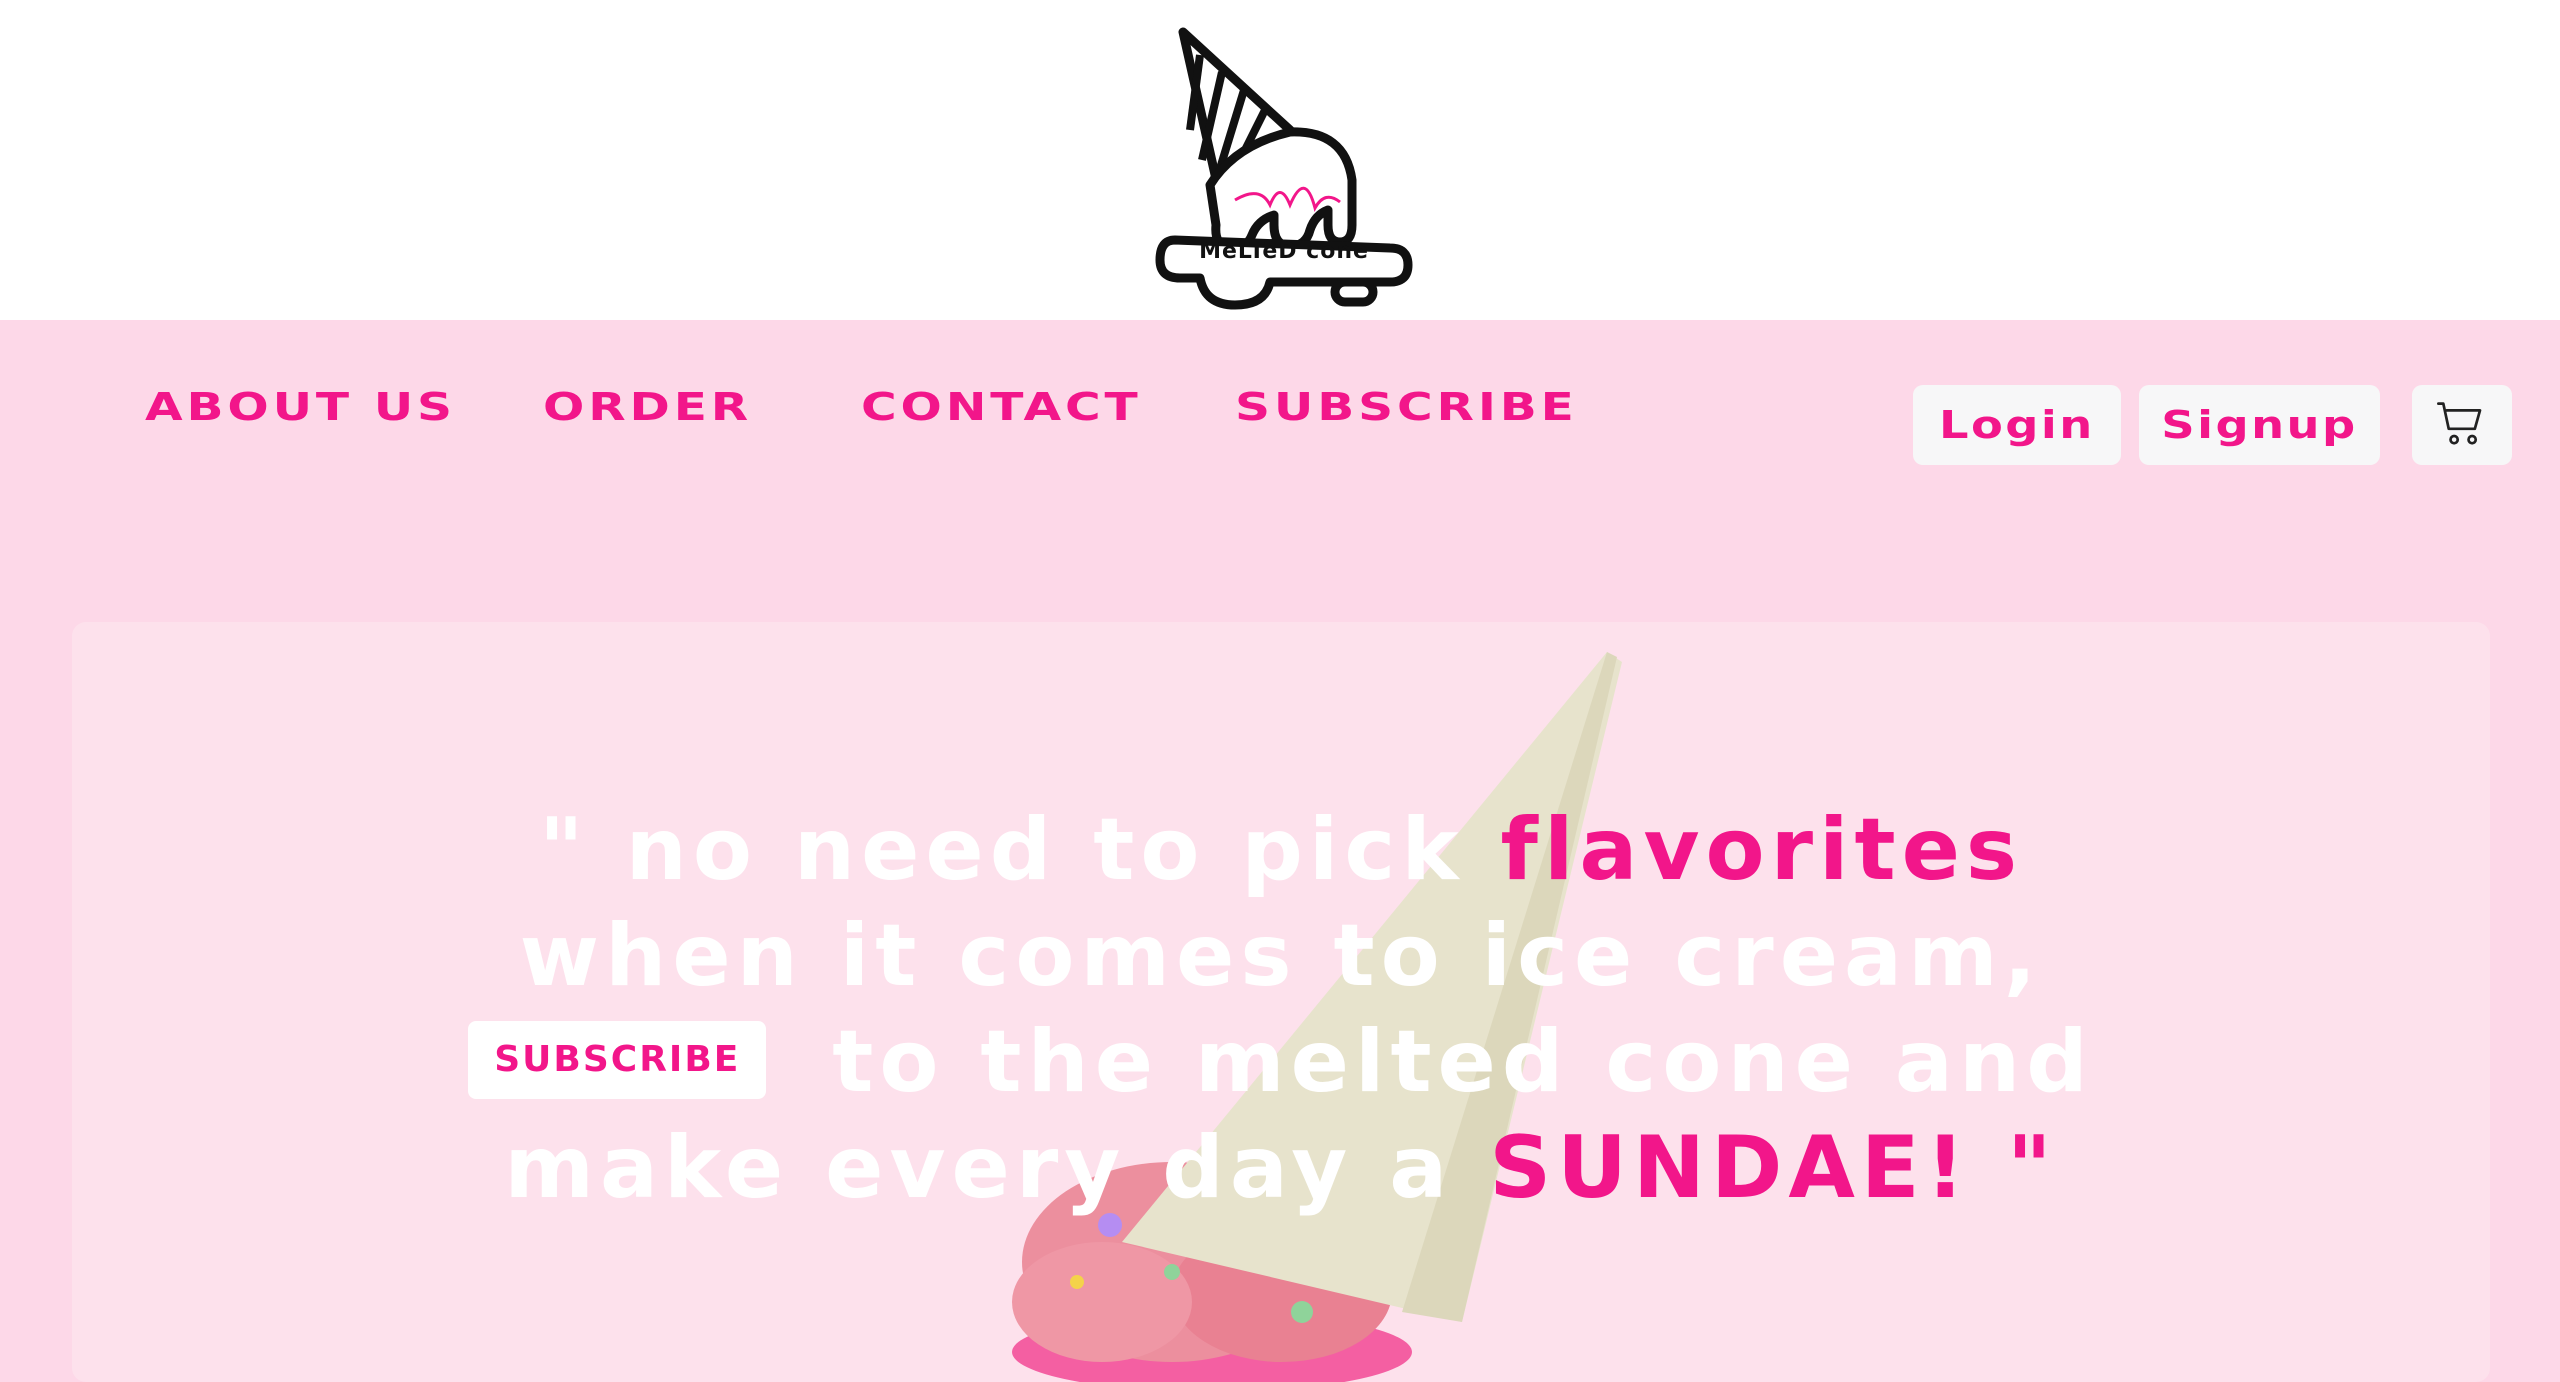 This screenshot has height=1382, width=2560. What do you see at coordinates (859, 407) in the screenshot?
I see `nav-links: ABOUT US ORDER CONTACT SUBSCRIBE` at bounding box center [859, 407].